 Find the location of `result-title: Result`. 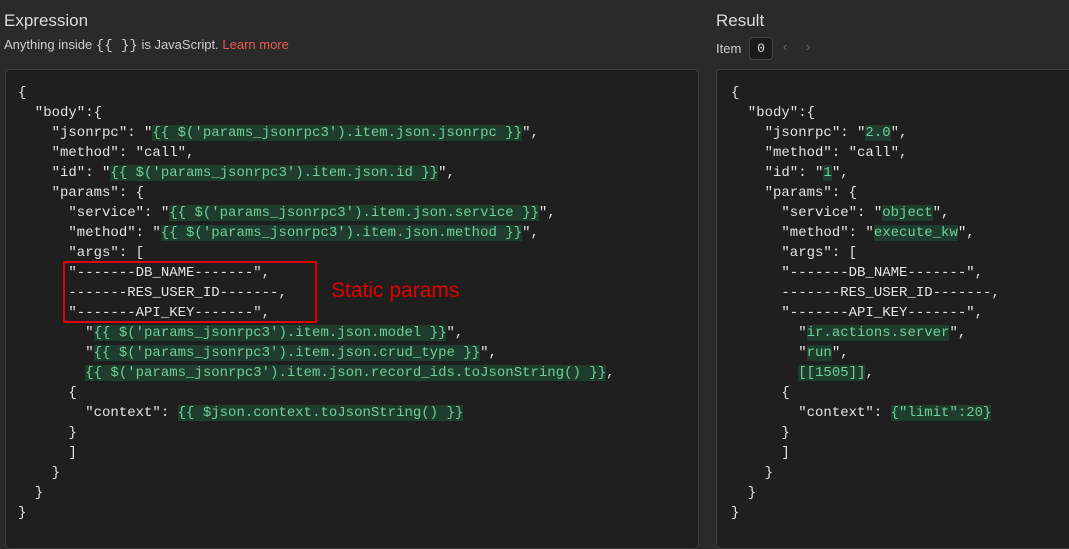

result-title: Result is located at coordinates (740, 20).